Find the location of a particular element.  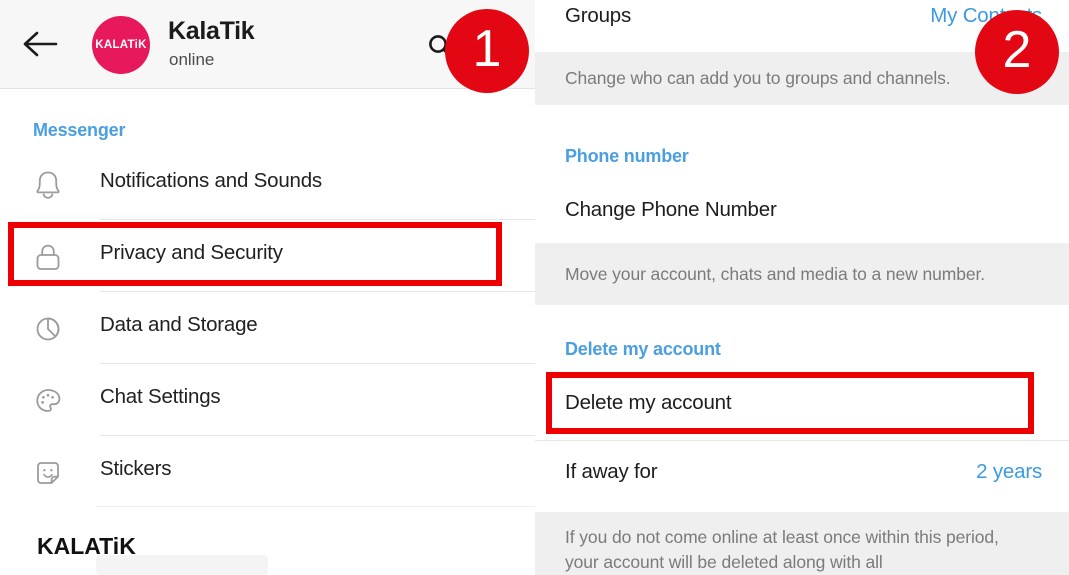

step-badge-1-label: 1 is located at coordinates (487, 49).